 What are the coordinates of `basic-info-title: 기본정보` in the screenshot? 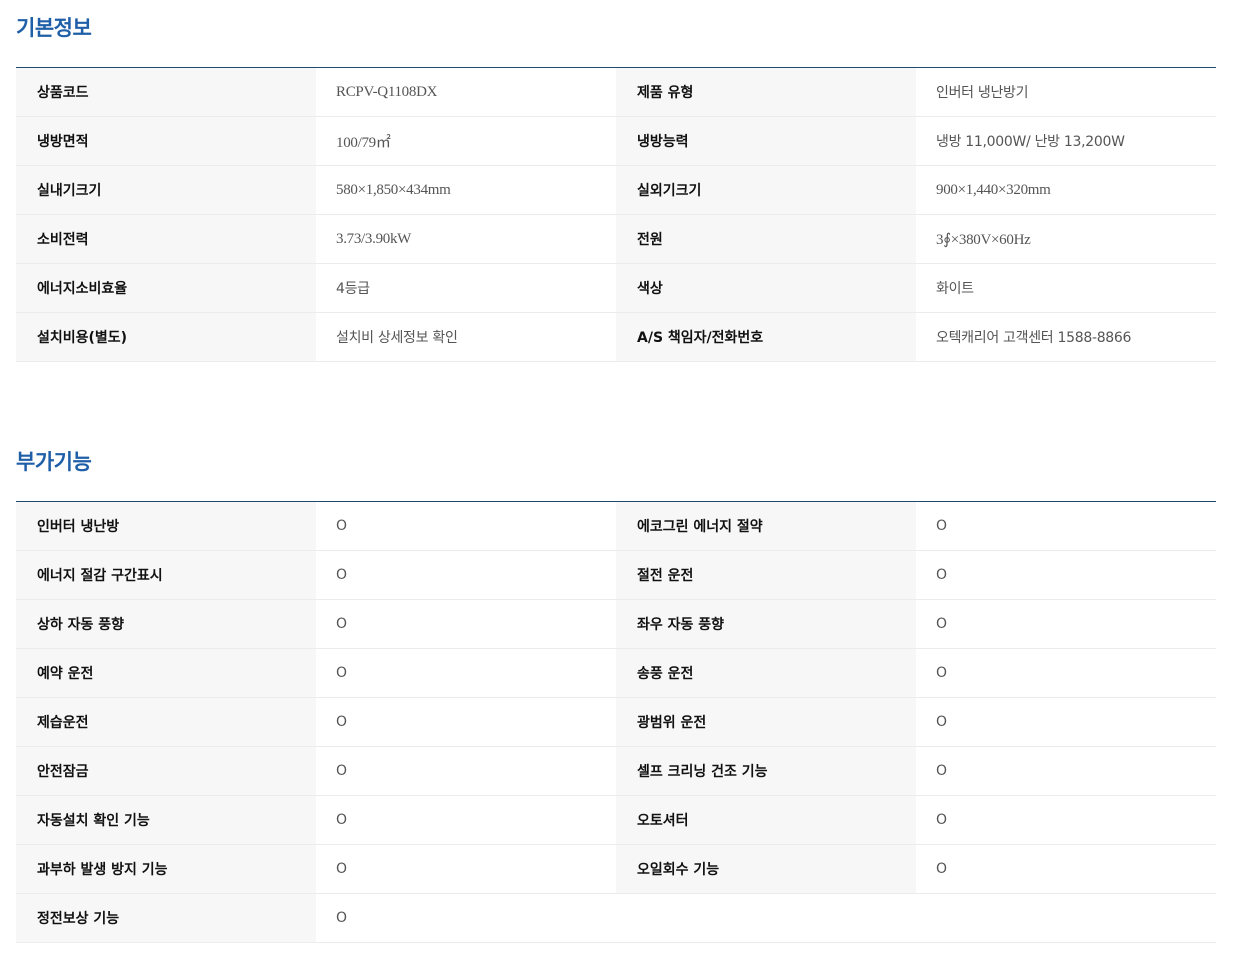 It's located at (54, 28).